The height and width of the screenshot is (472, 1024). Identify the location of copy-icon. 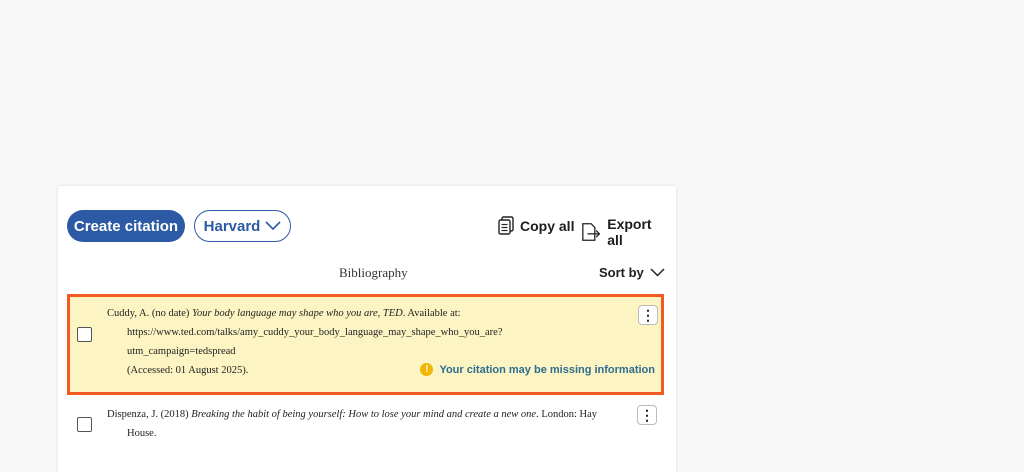
(506, 225).